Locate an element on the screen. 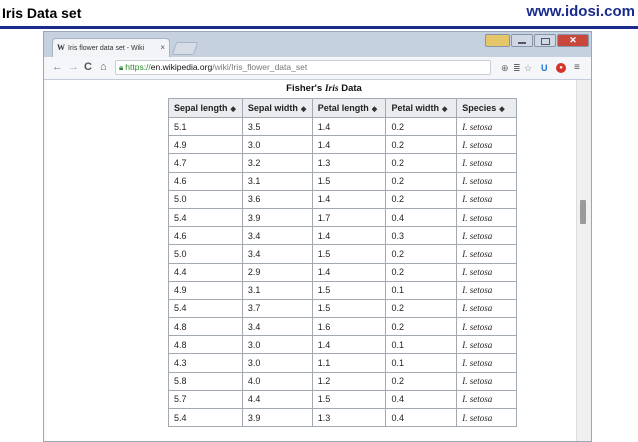 This screenshot has width=638, height=442. column-header: Petal length ◆ is located at coordinates (349, 108).